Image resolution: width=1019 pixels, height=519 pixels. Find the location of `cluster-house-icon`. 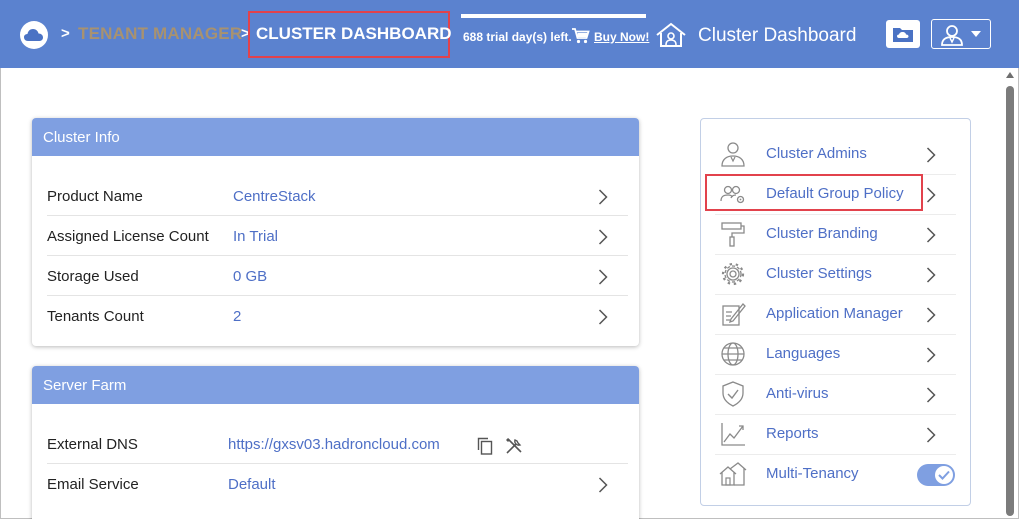

cluster-house-icon is located at coordinates (671, 37).